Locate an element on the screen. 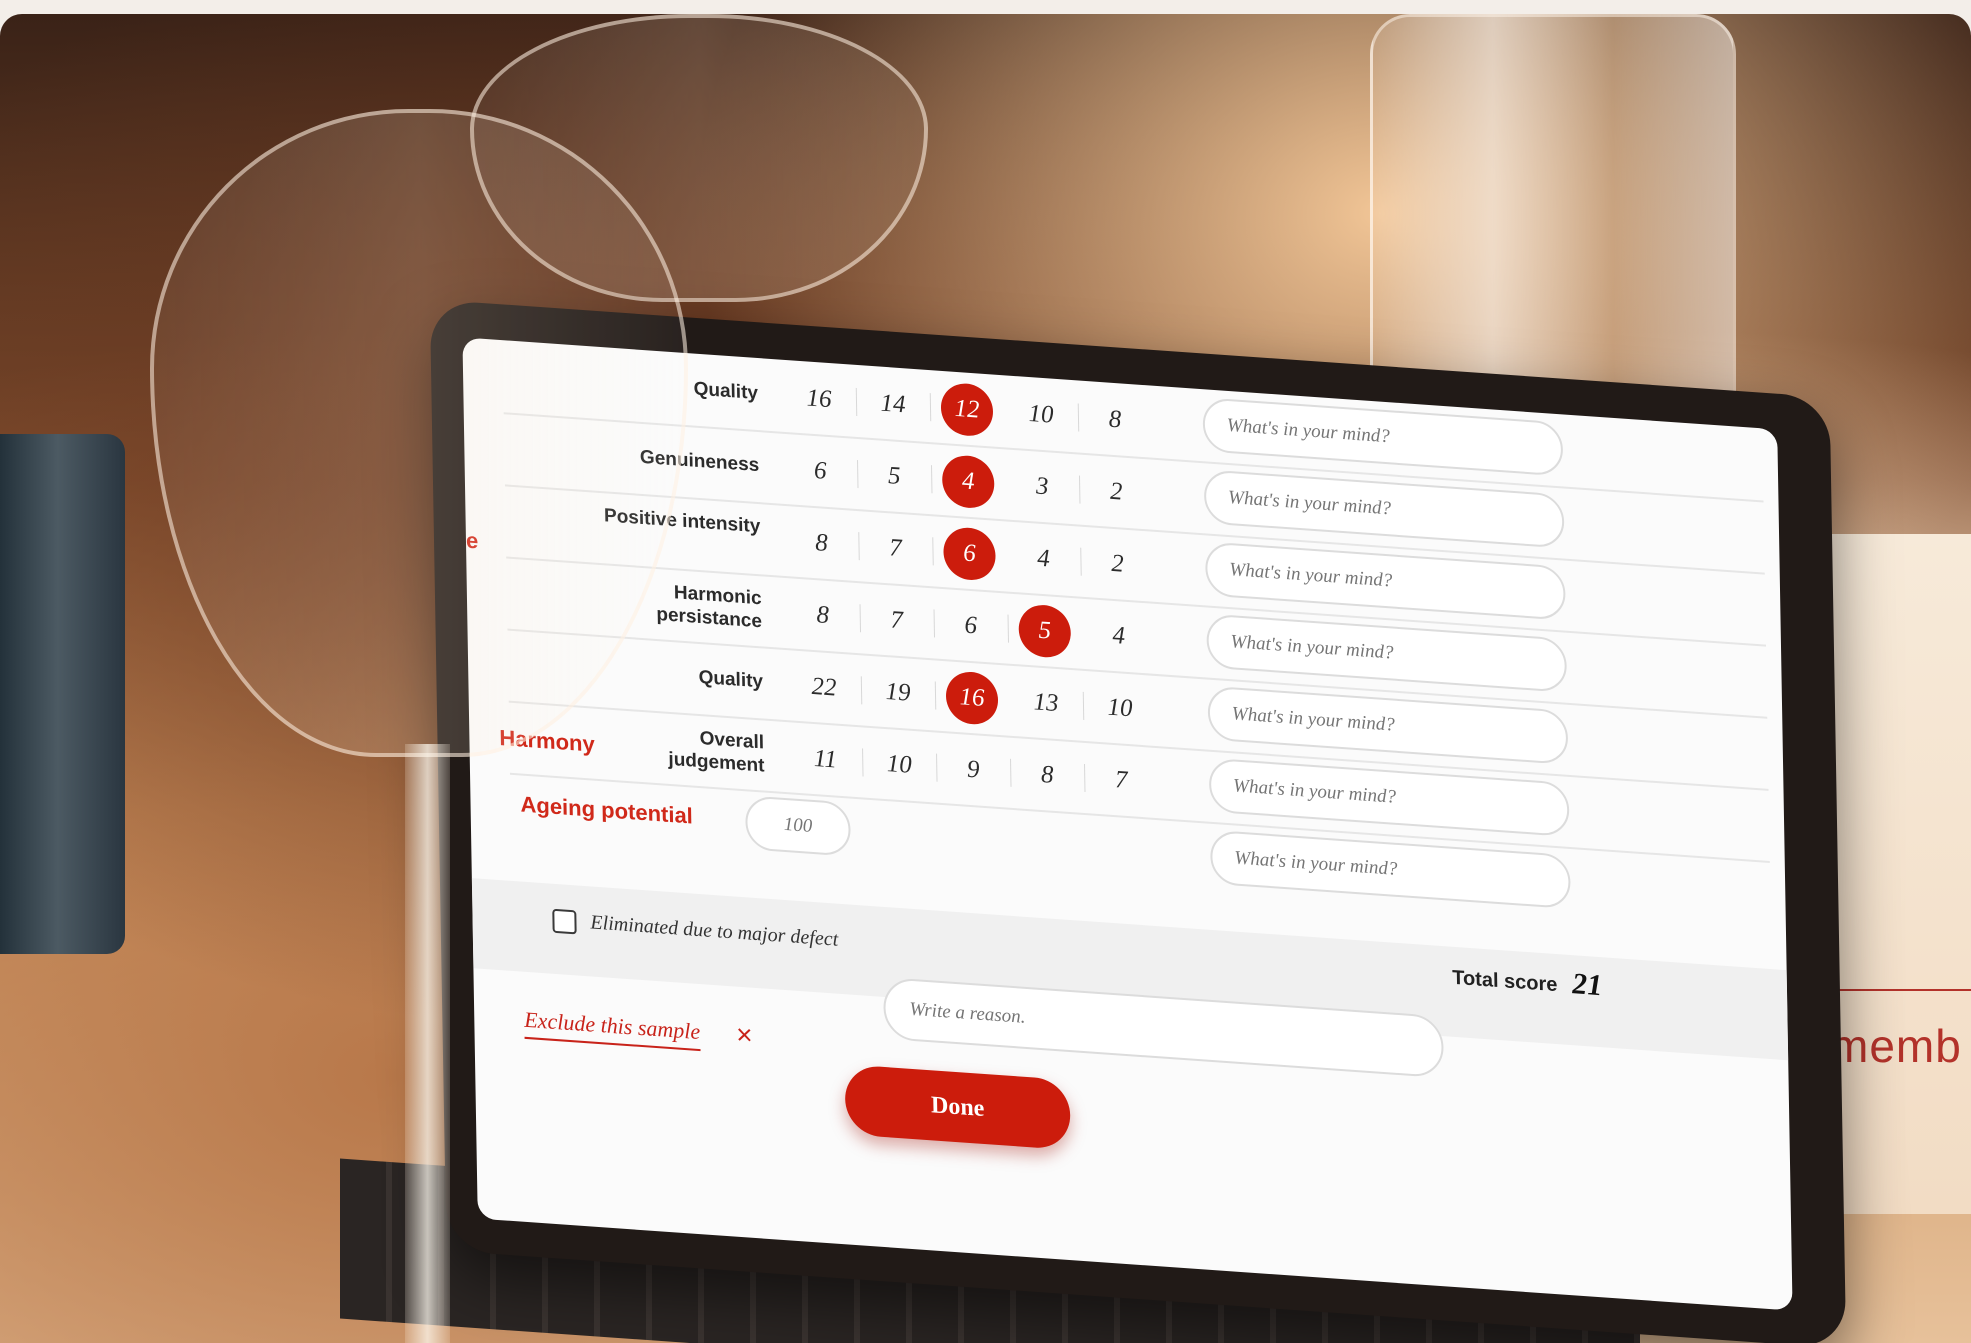 The height and width of the screenshot is (1343, 1971). score-option-selected: 12 is located at coordinates (967, 409).